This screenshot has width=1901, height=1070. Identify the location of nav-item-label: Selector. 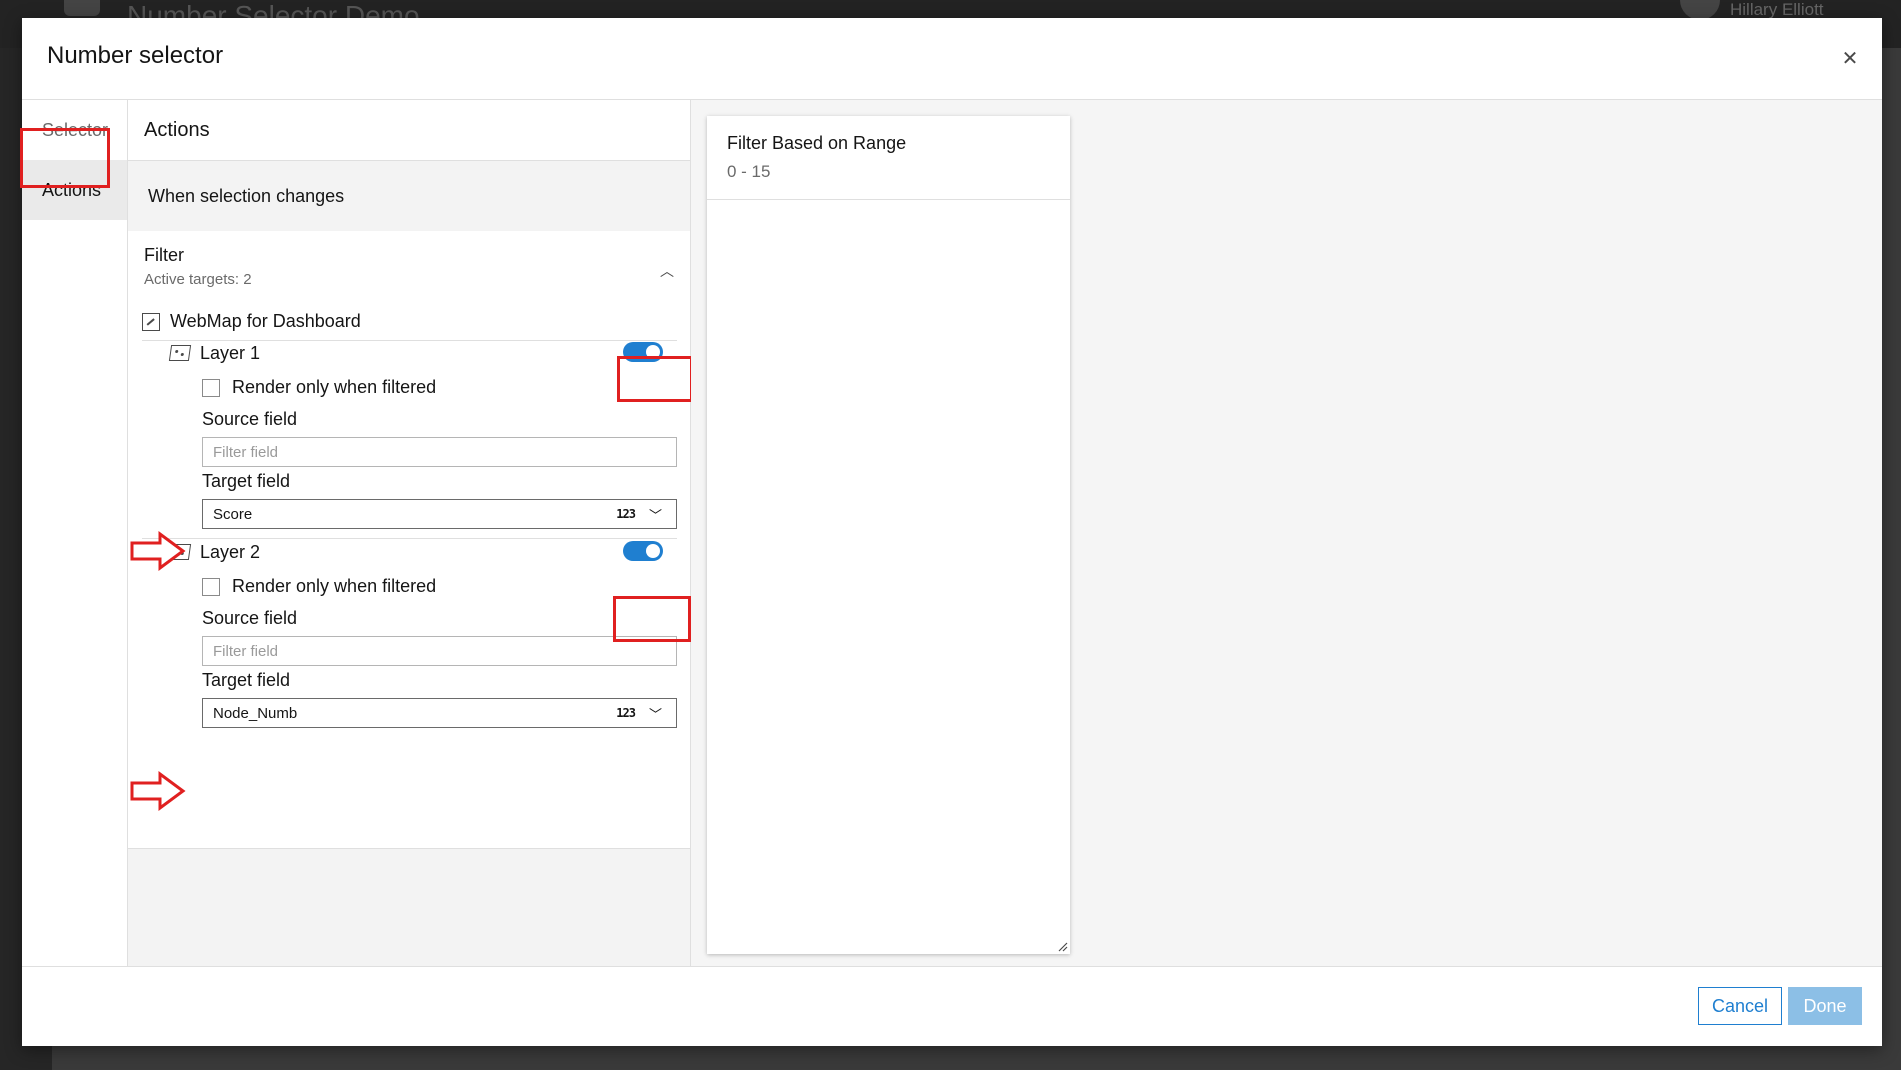
(75, 129).